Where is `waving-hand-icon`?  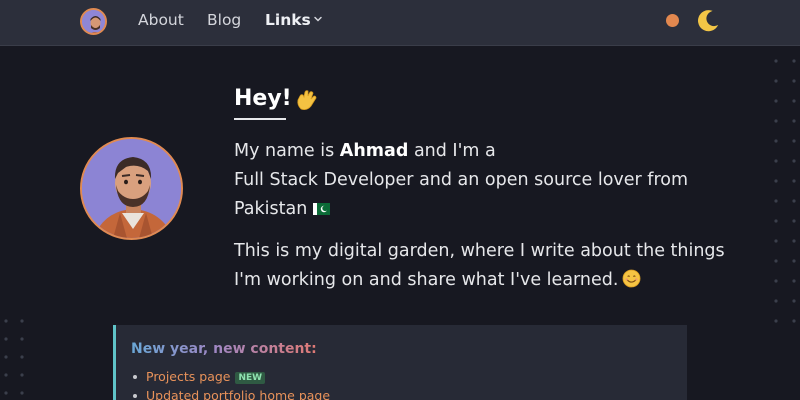
waving-hand-icon is located at coordinates (307, 100).